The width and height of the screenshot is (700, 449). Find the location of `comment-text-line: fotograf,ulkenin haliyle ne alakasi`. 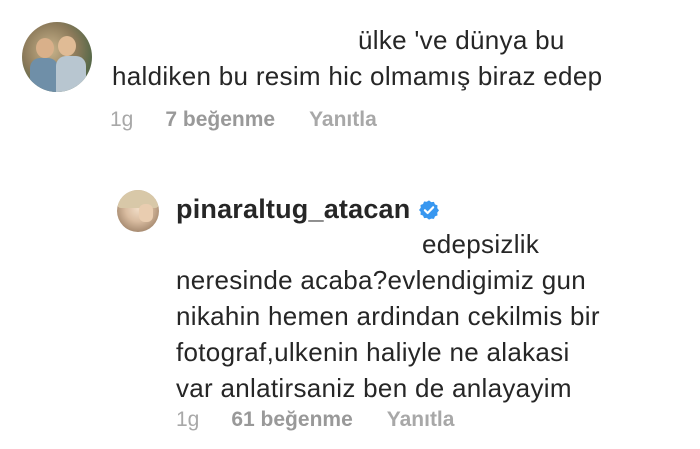

comment-text-line: fotograf,ulkenin haliyle ne alakasi is located at coordinates (373, 352).